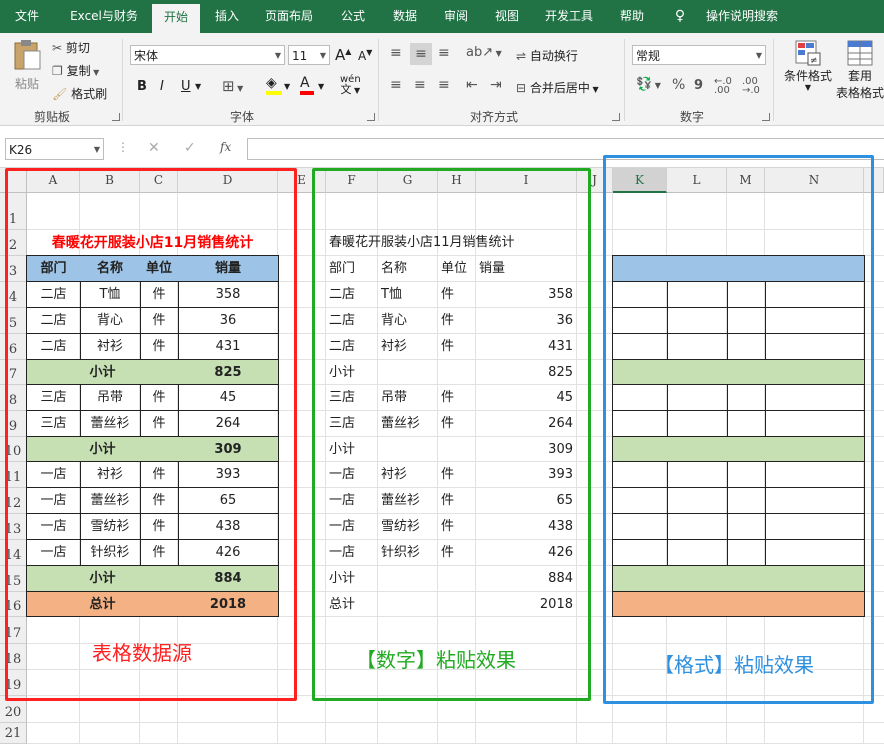 The height and width of the screenshot is (744, 884). What do you see at coordinates (27, 16) in the screenshot?
I see `tab-0: 文件` at bounding box center [27, 16].